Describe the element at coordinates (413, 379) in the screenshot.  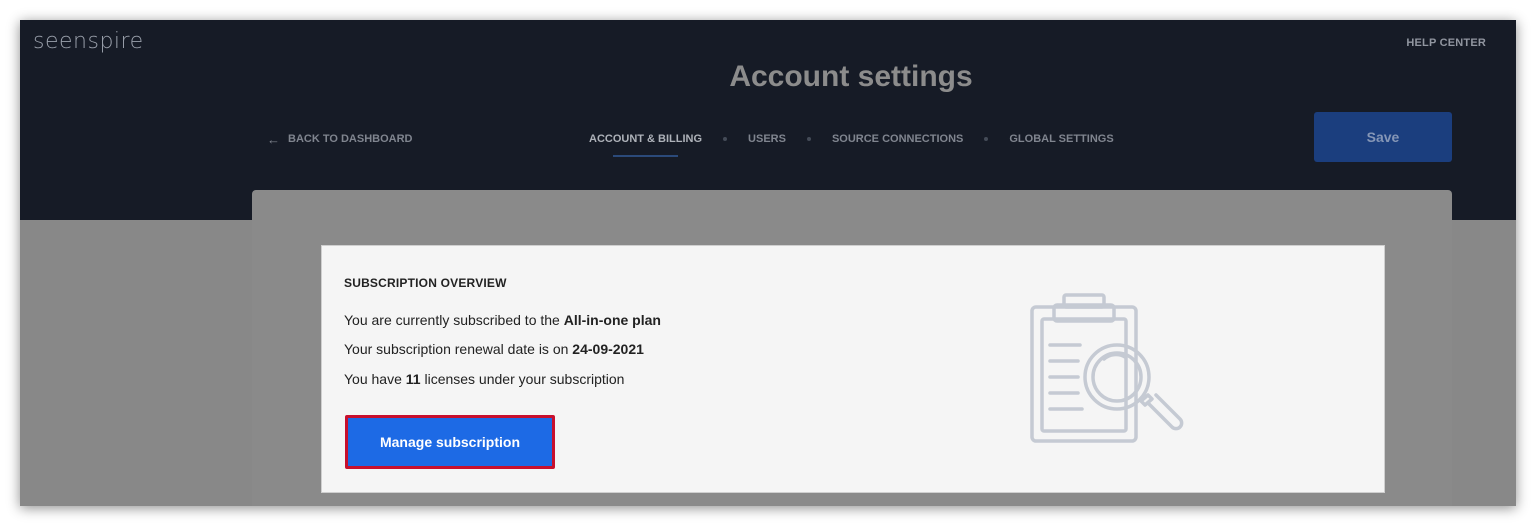
I see `license-count: 11` at that location.